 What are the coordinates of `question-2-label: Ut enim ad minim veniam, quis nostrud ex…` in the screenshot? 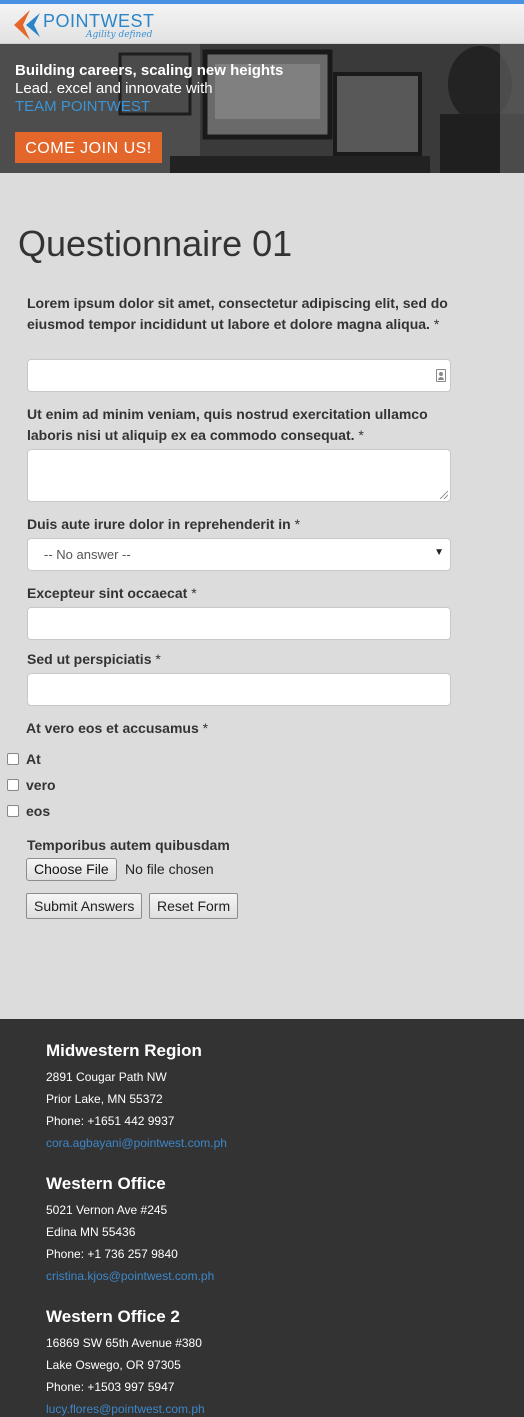 It's located at (239, 425).